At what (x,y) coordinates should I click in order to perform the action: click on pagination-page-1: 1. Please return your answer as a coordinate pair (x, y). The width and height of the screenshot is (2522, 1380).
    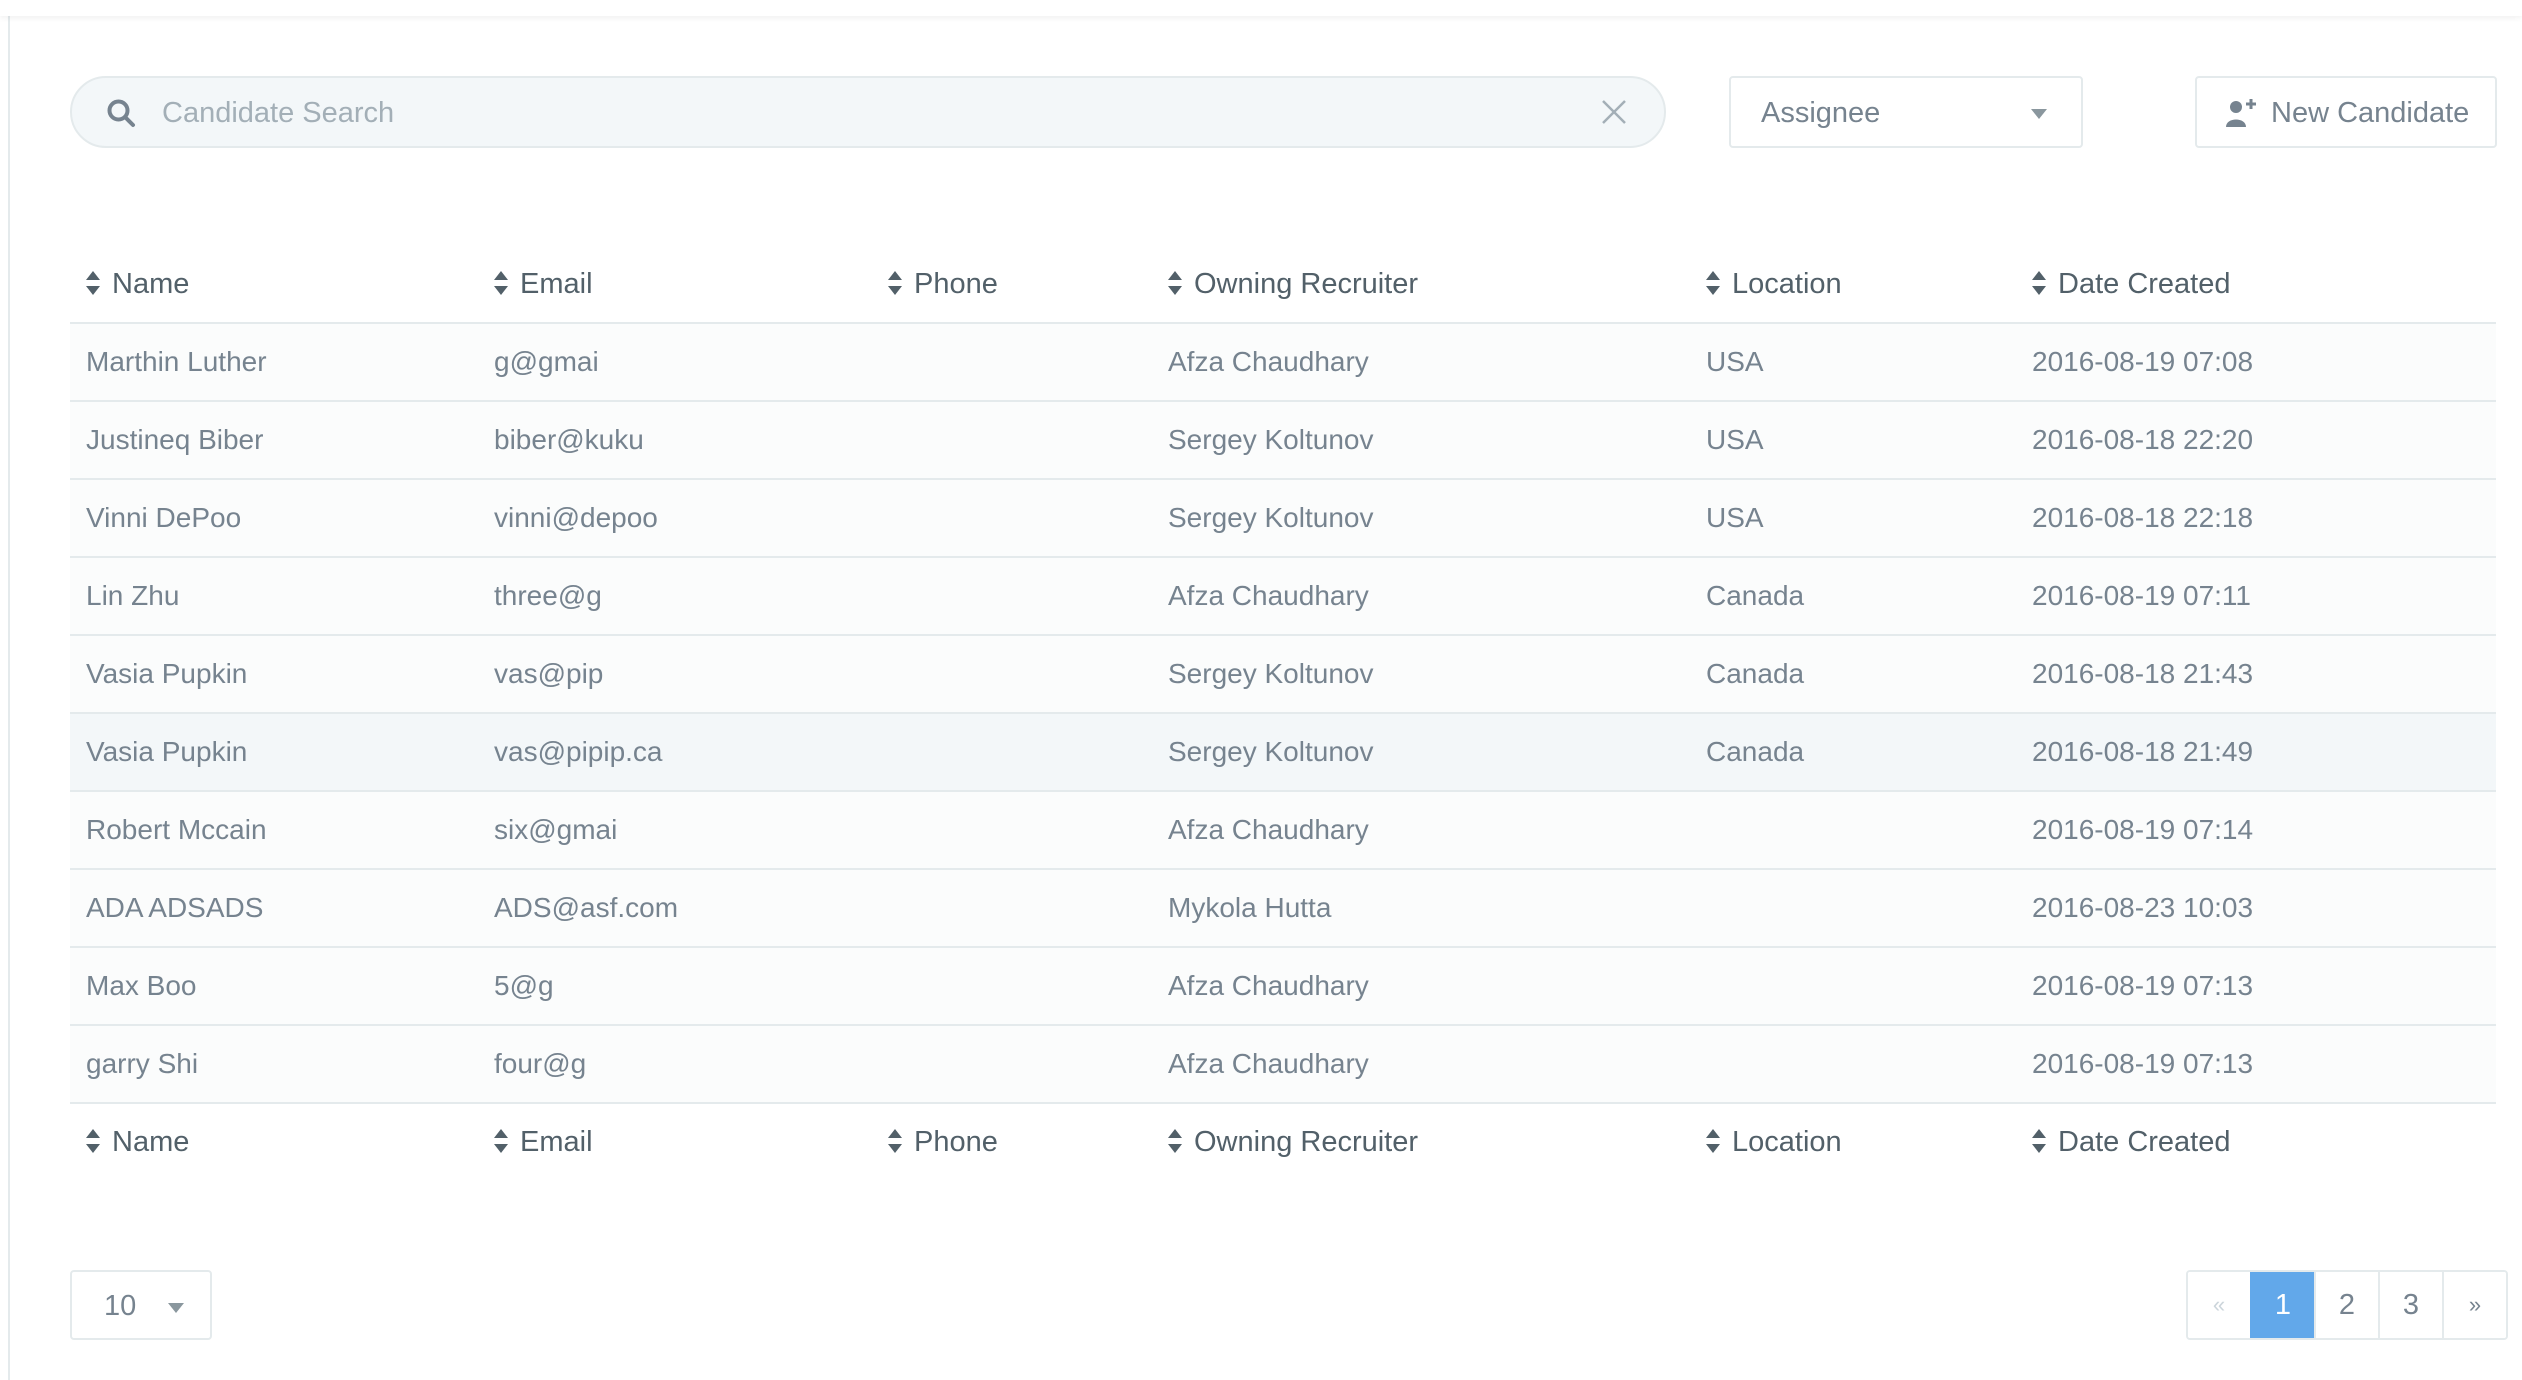
    Looking at the image, I should click on (2282, 1305).